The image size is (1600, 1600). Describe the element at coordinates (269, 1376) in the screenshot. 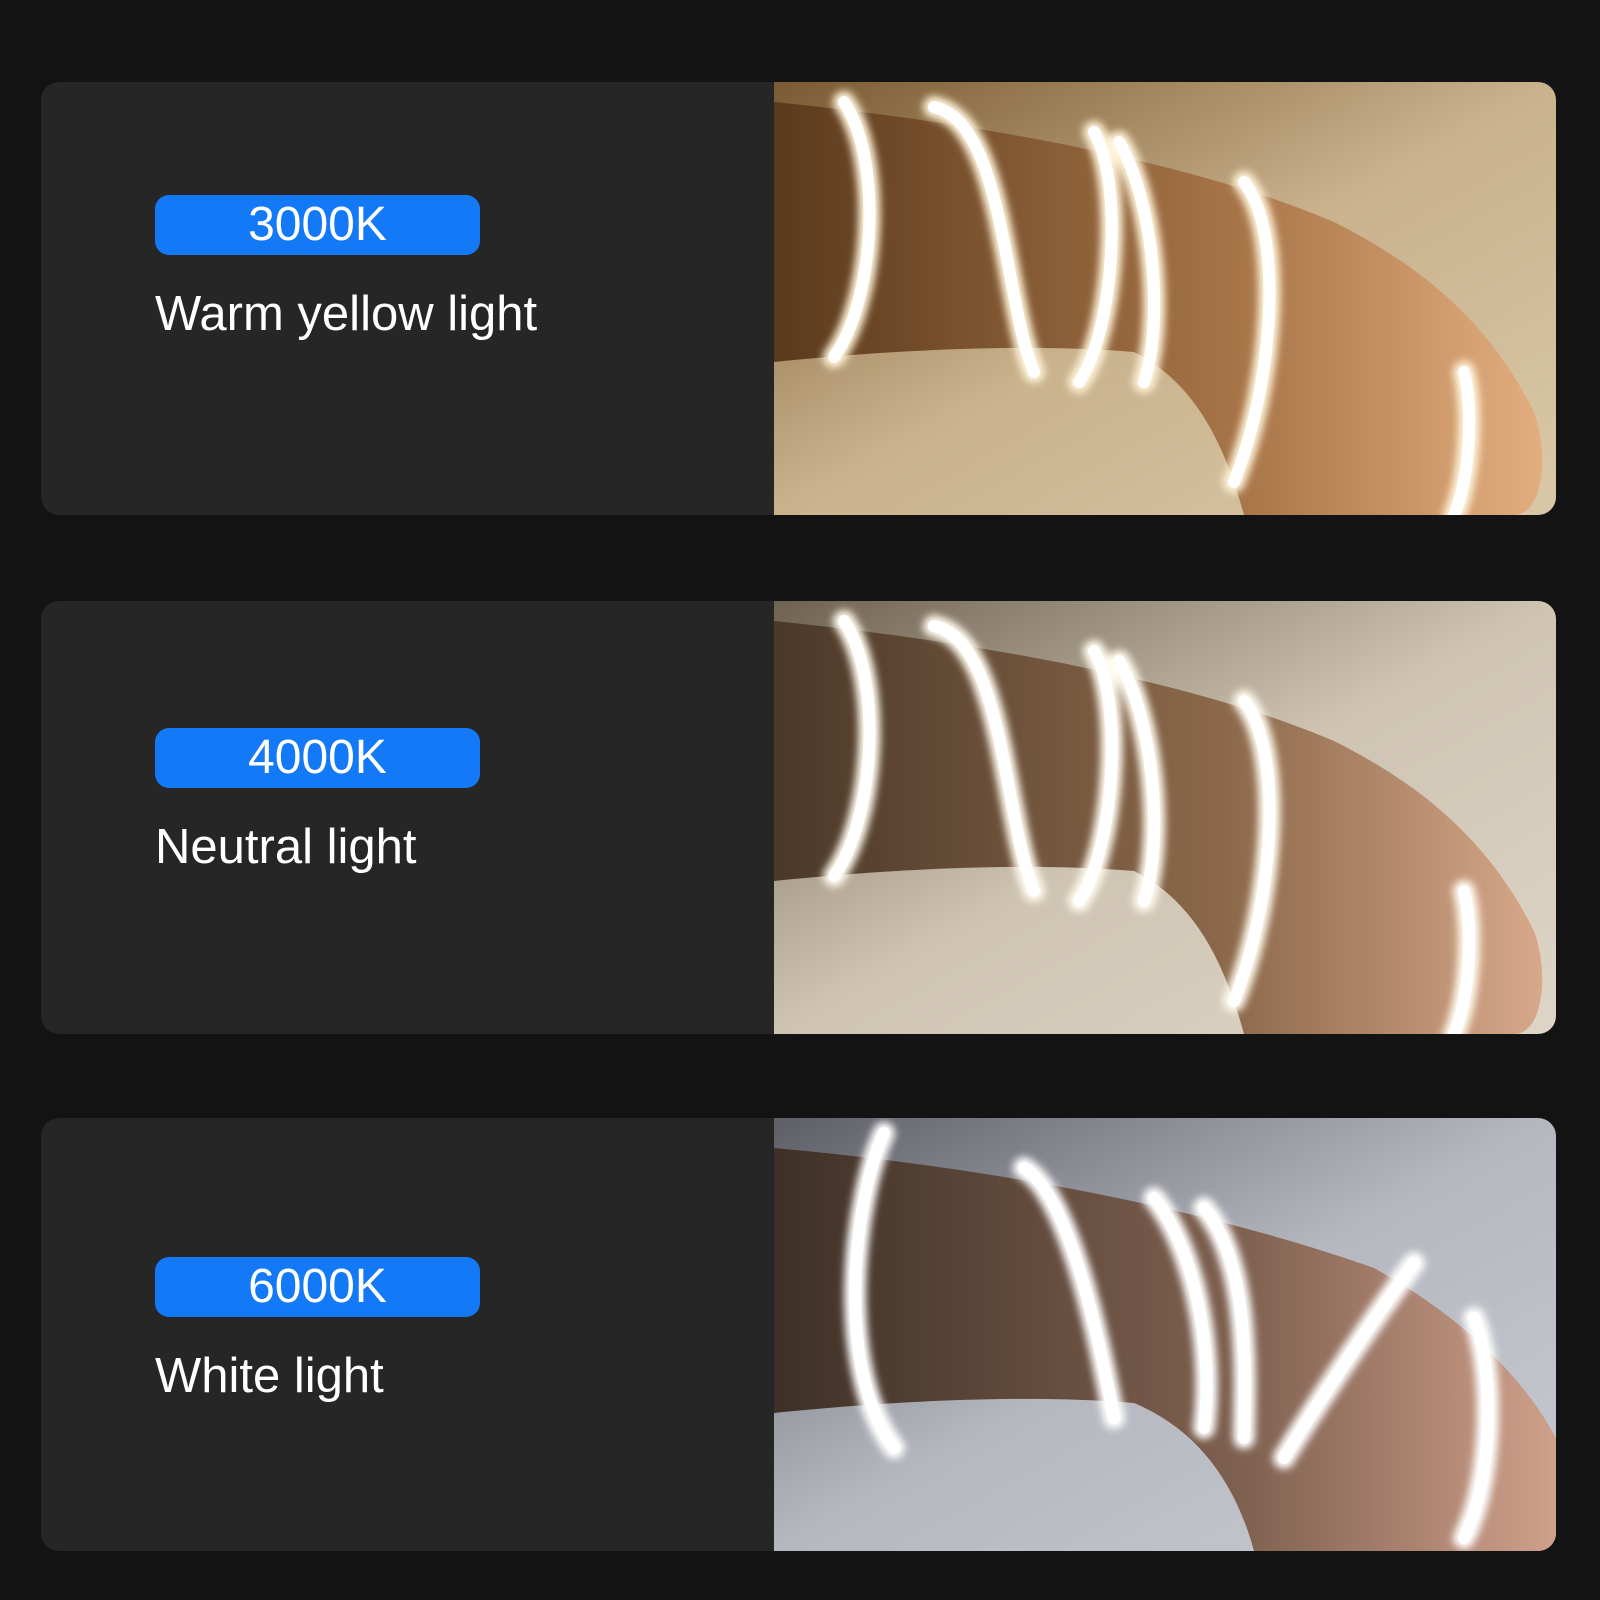

I see `light-description: White light` at that location.